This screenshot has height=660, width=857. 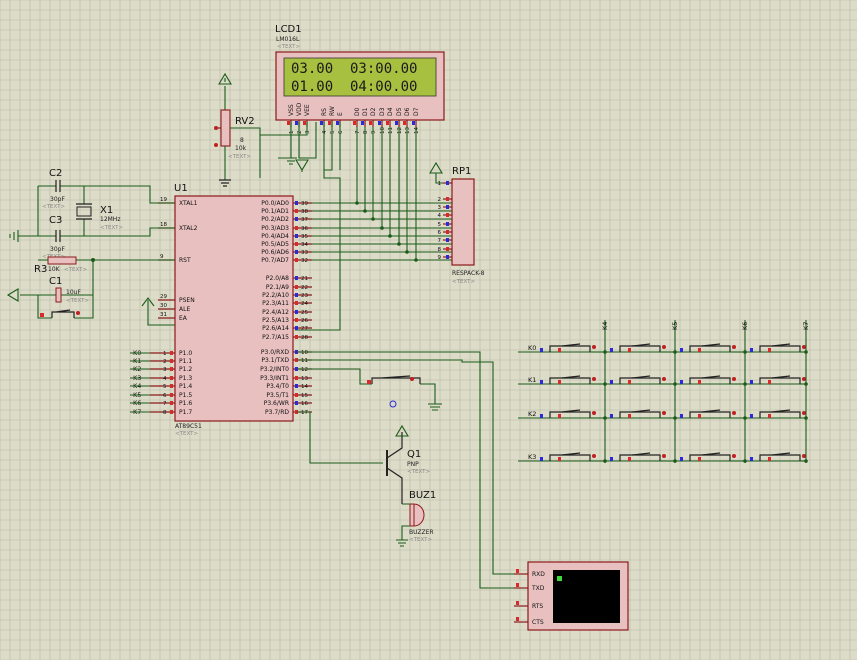 What do you see at coordinates (304, 237) in the screenshot?
I see `u1-pin-number: 35` at bounding box center [304, 237].